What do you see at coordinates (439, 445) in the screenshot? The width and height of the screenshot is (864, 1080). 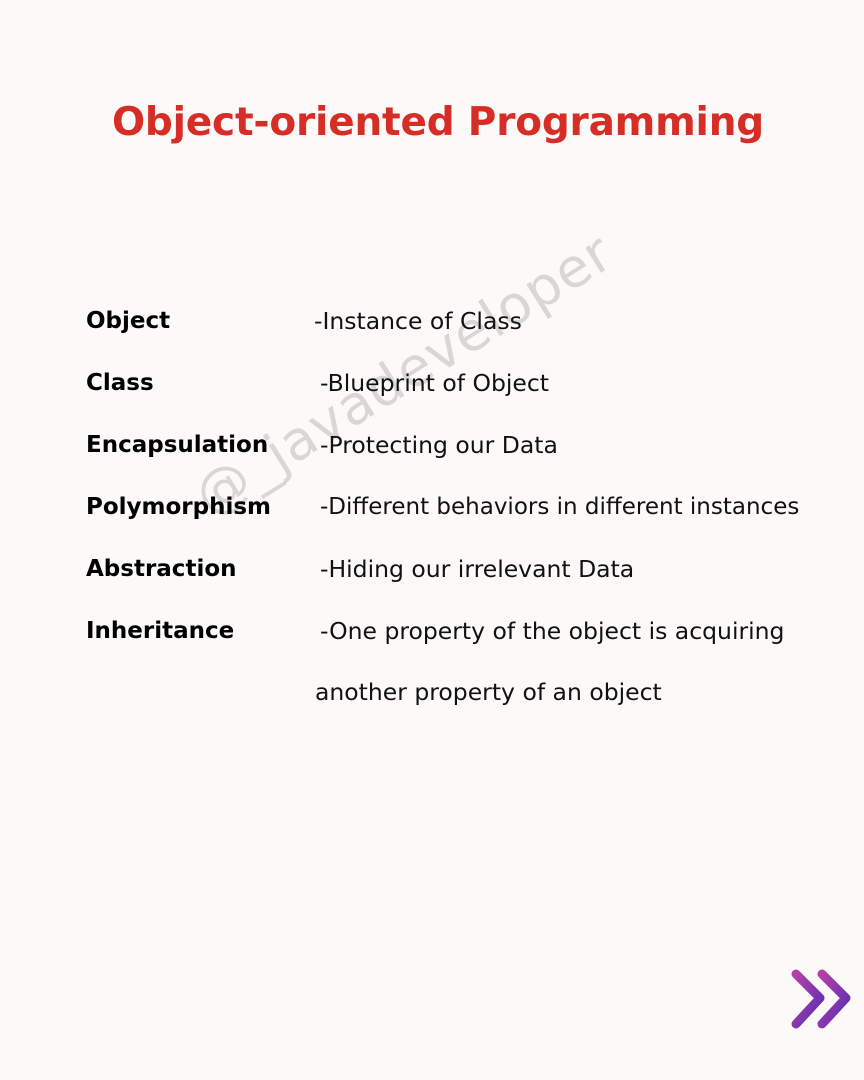 I see `definition-text: -Protecting our Data` at bounding box center [439, 445].